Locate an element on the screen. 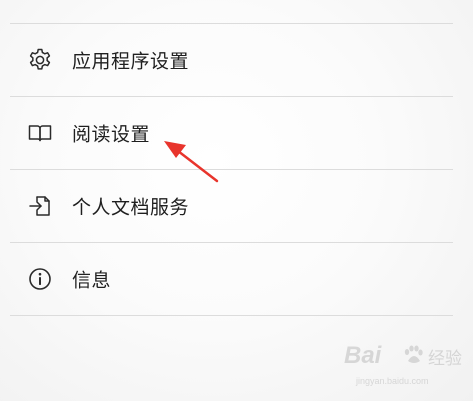  document-transfer-icon is located at coordinates (40, 206).